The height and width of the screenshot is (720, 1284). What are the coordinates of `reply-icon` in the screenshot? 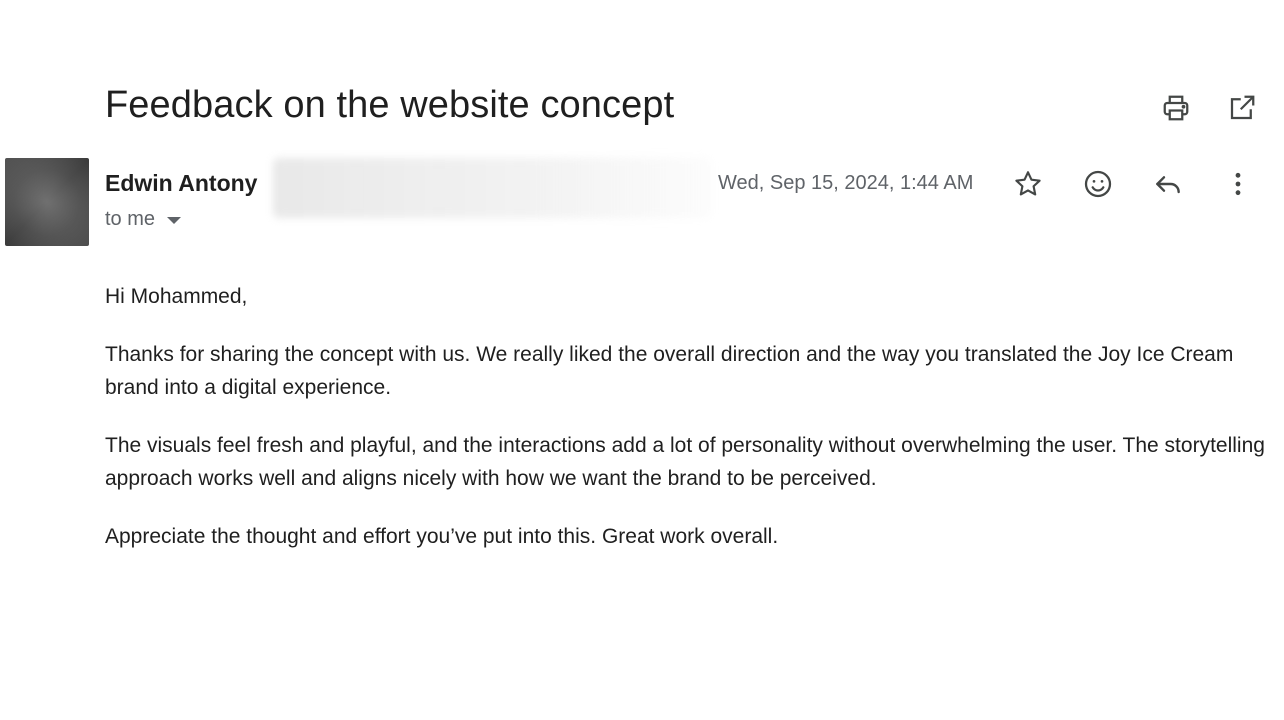 It's located at (1168, 184).